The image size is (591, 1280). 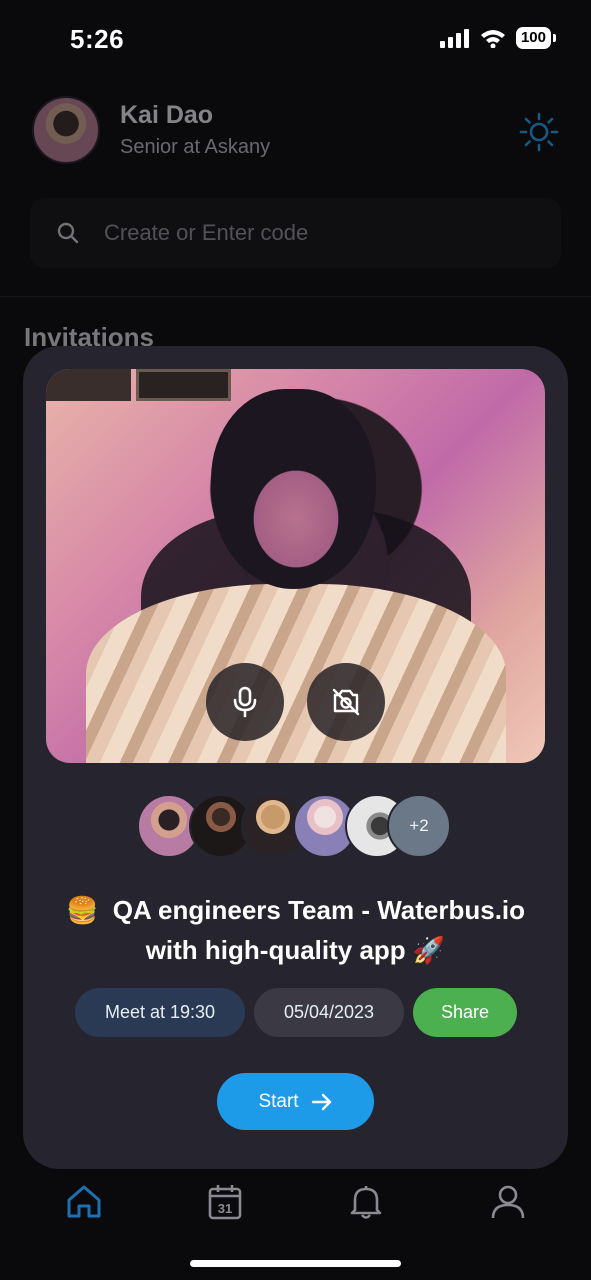 What do you see at coordinates (295, 296) in the screenshot?
I see `divider` at bounding box center [295, 296].